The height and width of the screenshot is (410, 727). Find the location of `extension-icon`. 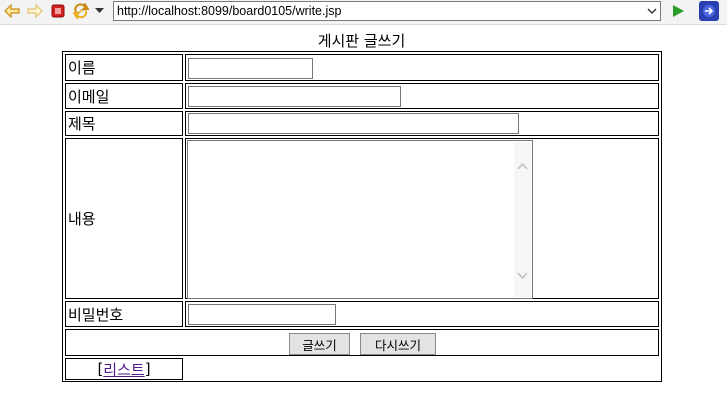

extension-icon is located at coordinates (709, 11).